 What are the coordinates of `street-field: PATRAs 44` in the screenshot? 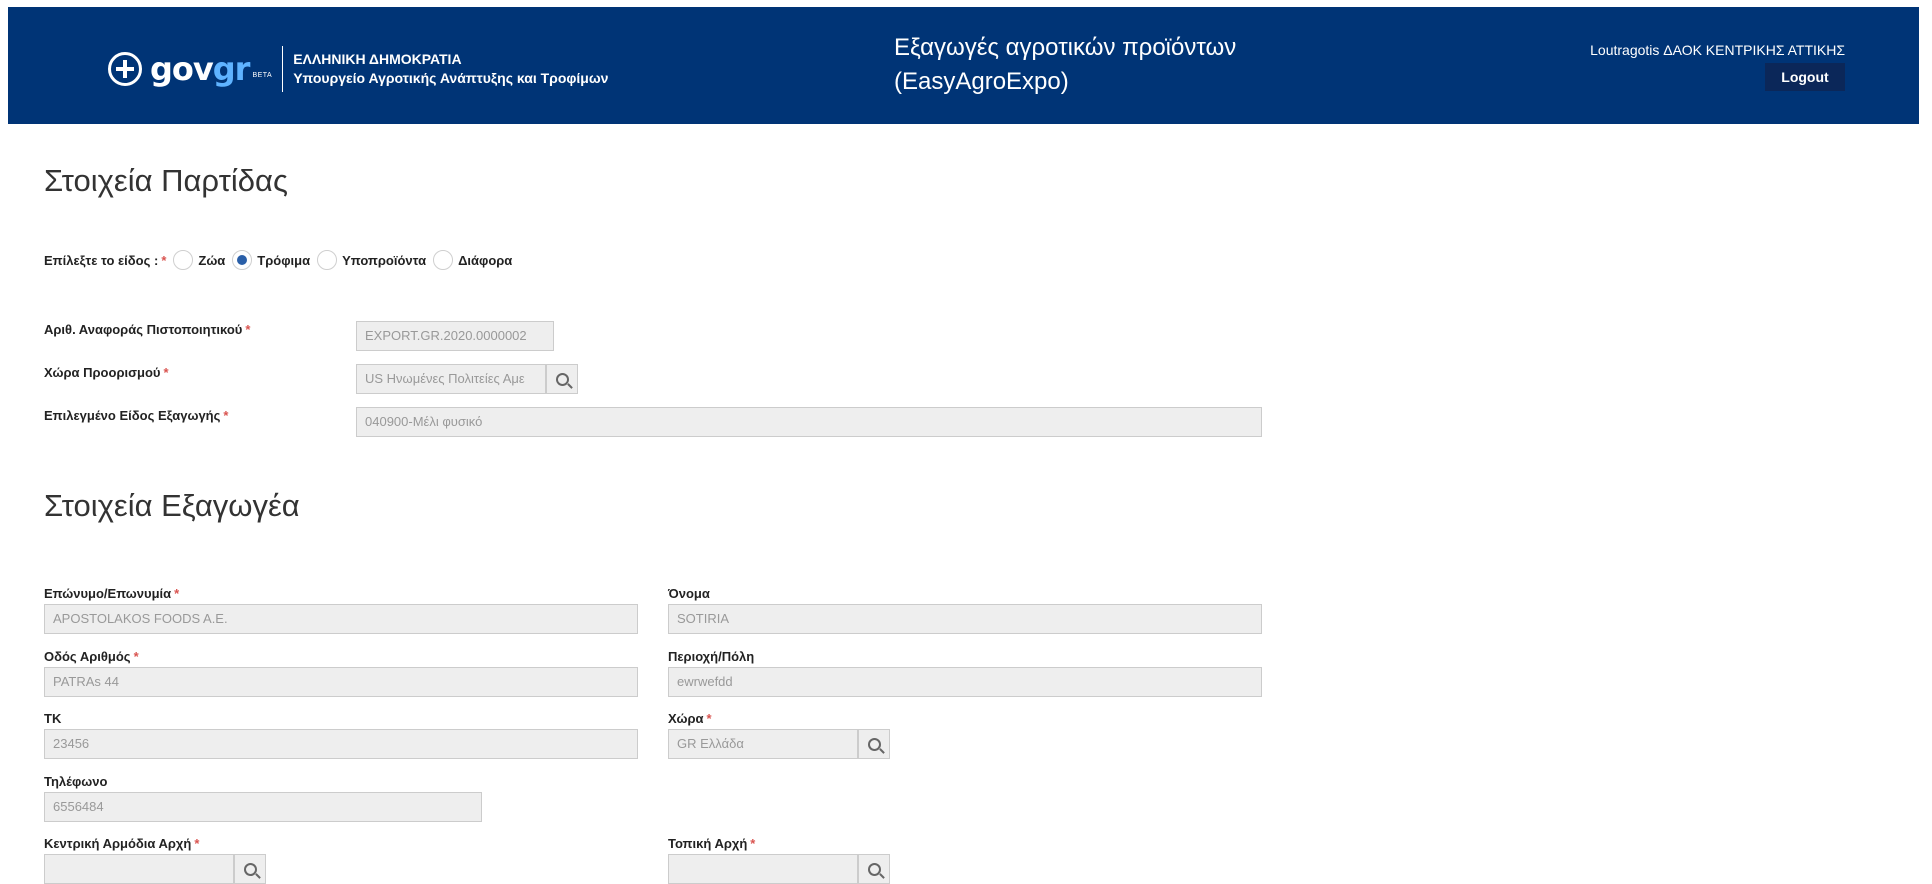 It's located at (341, 682).